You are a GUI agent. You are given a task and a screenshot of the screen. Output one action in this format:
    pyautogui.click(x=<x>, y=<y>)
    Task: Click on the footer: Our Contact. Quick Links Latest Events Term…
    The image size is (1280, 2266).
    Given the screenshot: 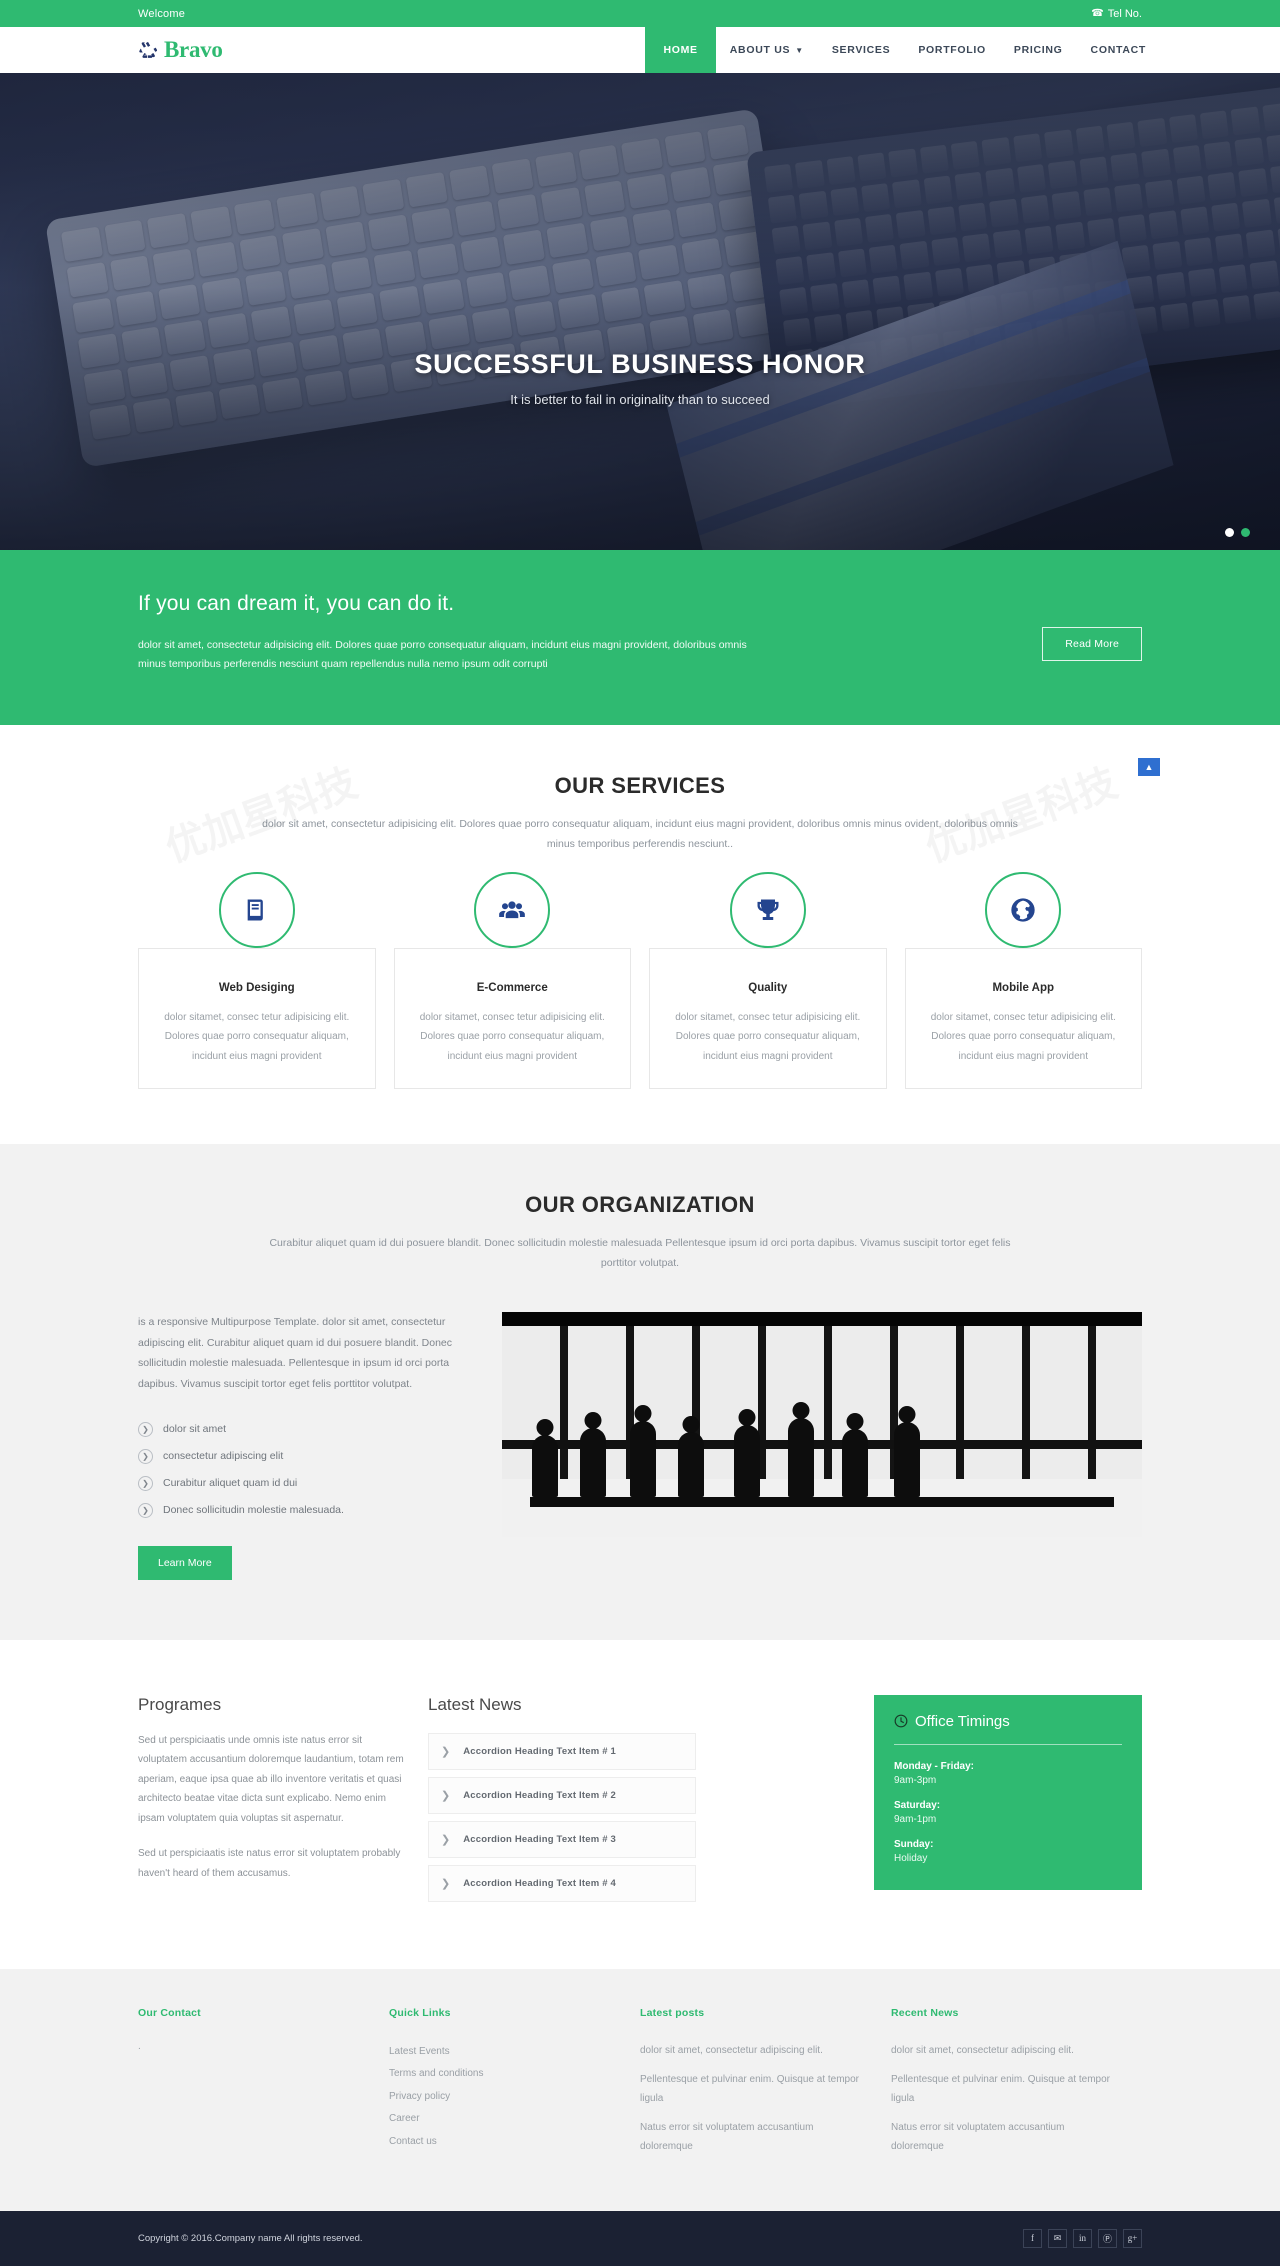 What is the action you would take?
    pyautogui.click(x=640, y=2089)
    